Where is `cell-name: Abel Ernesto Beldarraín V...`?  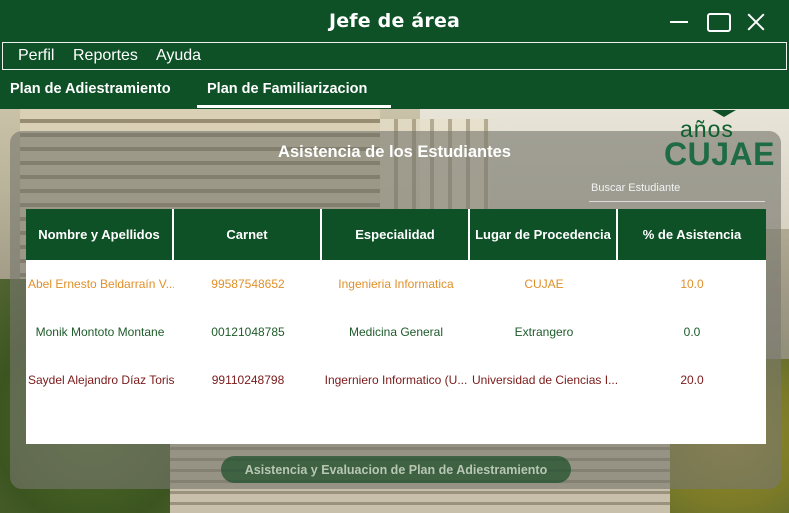
cell-name: Abel Ernesto Beldarraín V... is located at coordinates (101, 284).